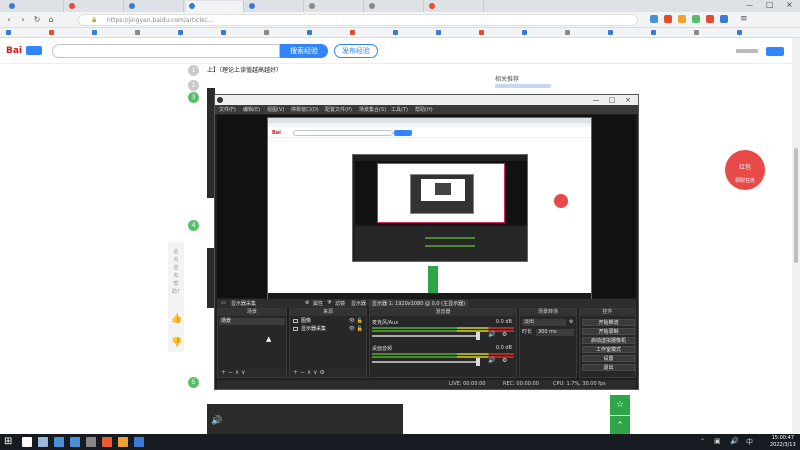  What do you see at coordinates (318, 303) in the screenshot?
I see `properties-button: 属性` at bounding box center [318, 303].